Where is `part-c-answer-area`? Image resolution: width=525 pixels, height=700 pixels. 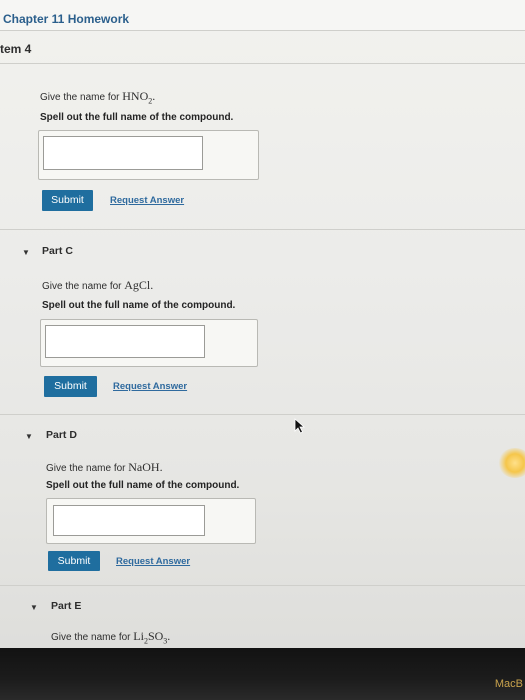
part-c-answer-area is located at coordinates (149, 343).